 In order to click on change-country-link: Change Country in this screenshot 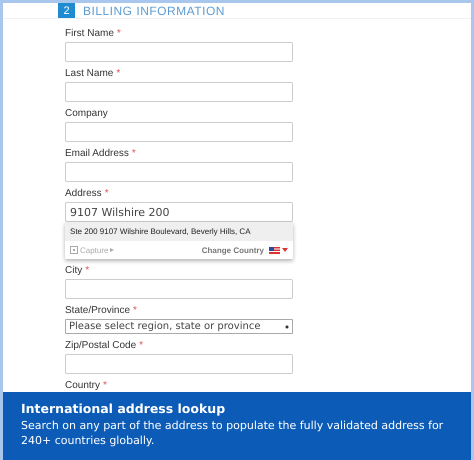, I will do `click(233, 250)`.